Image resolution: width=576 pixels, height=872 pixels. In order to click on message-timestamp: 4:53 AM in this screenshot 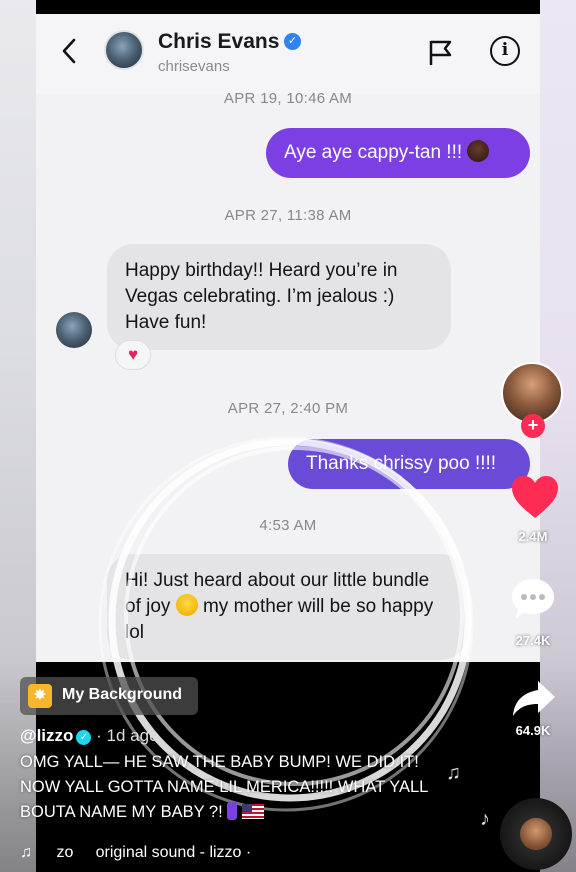, I will do `click(288, 525)`.